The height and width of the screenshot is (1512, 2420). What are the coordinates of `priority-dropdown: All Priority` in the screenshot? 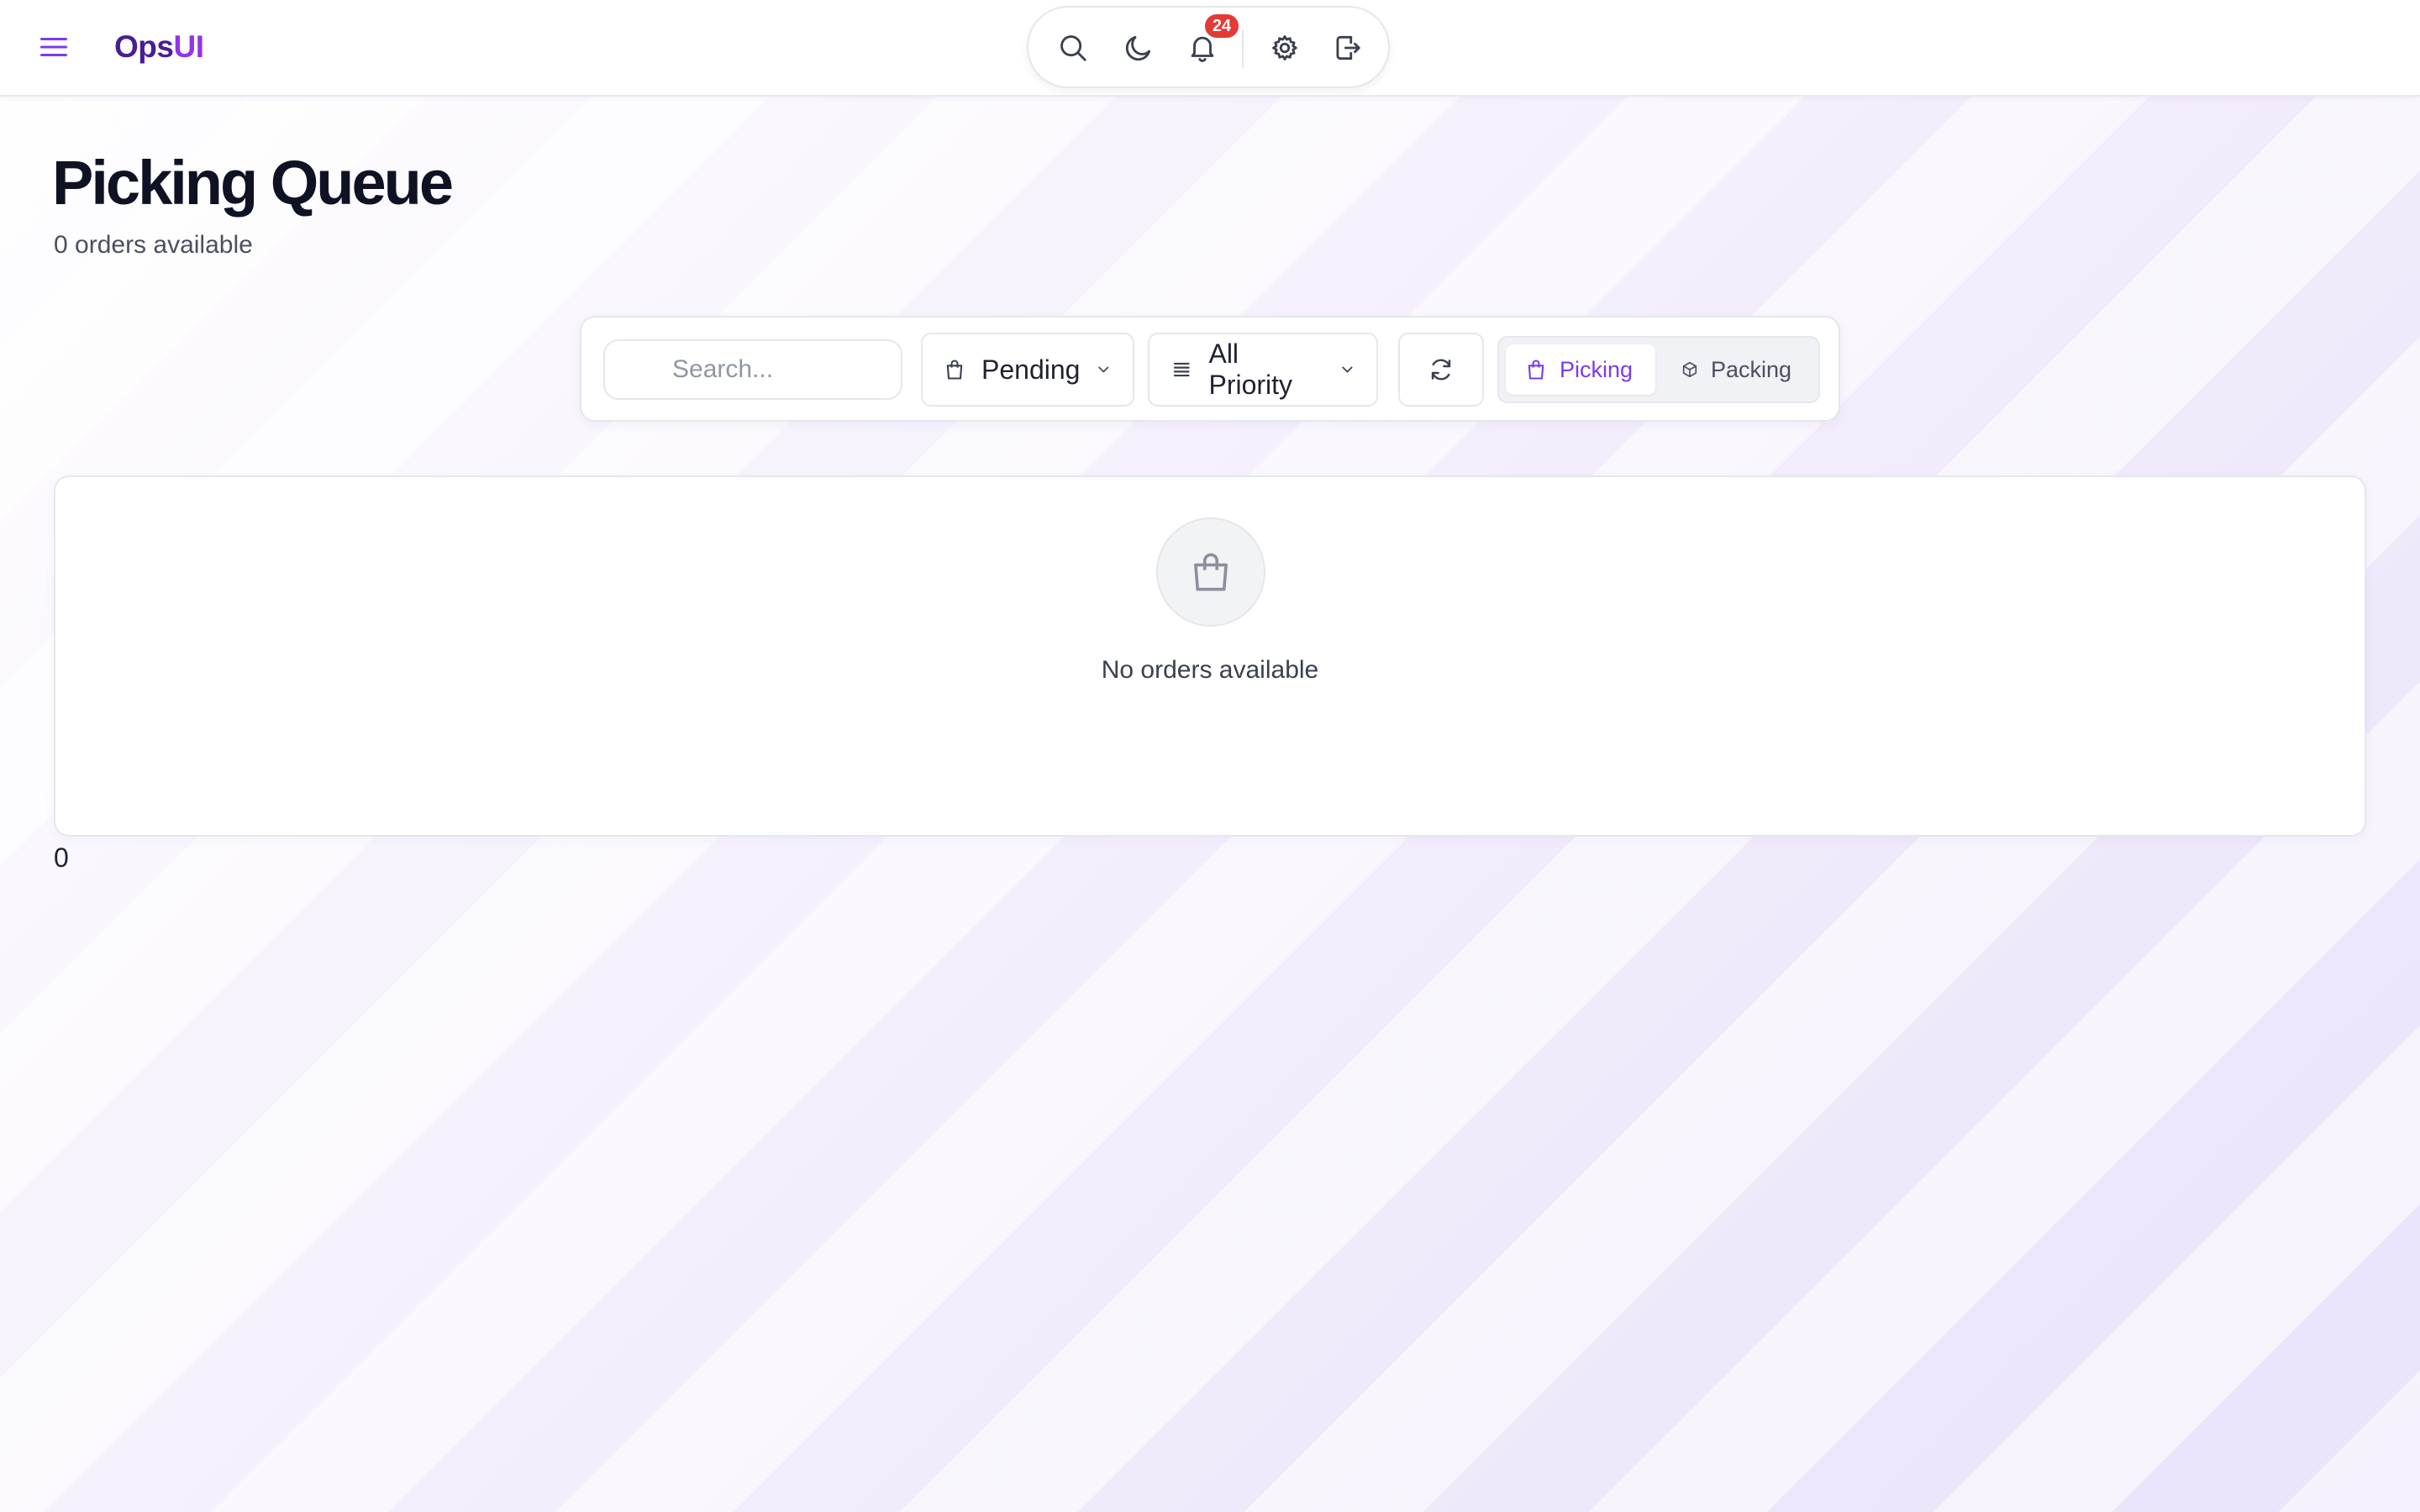 It's located at (1263, 370).